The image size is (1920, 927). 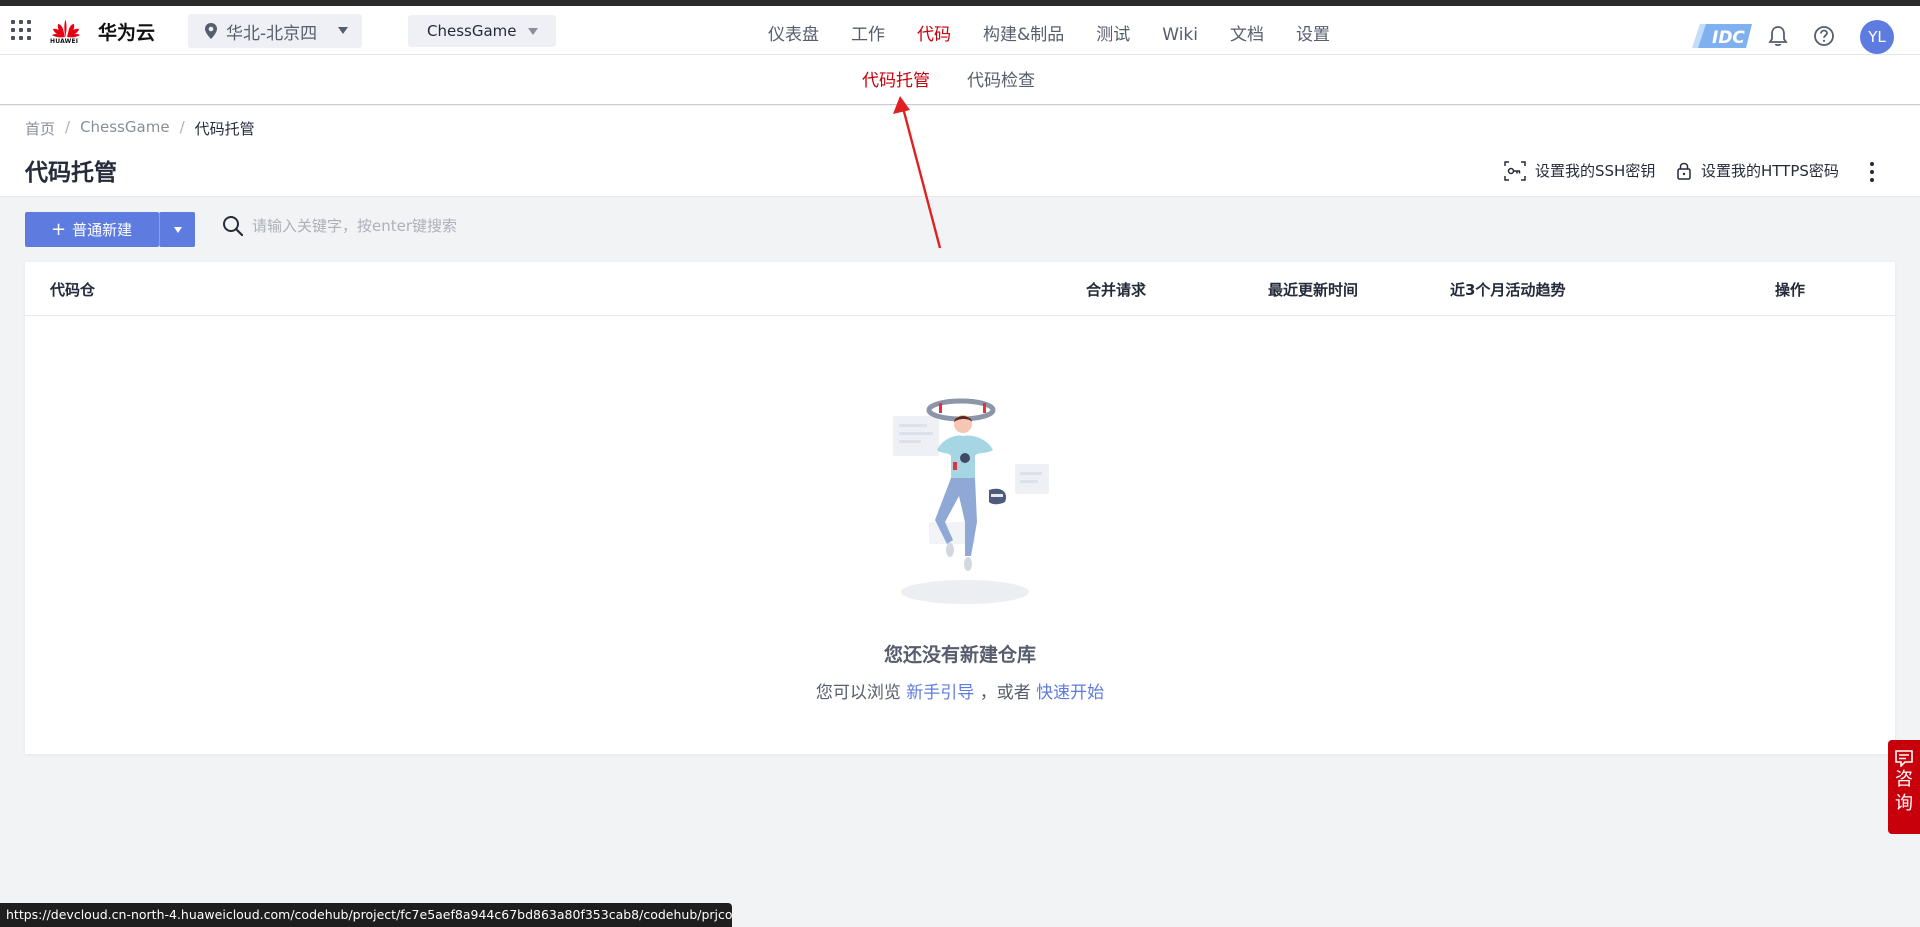 I want to click on empty-state-illustration, so click(x=971, y=501).